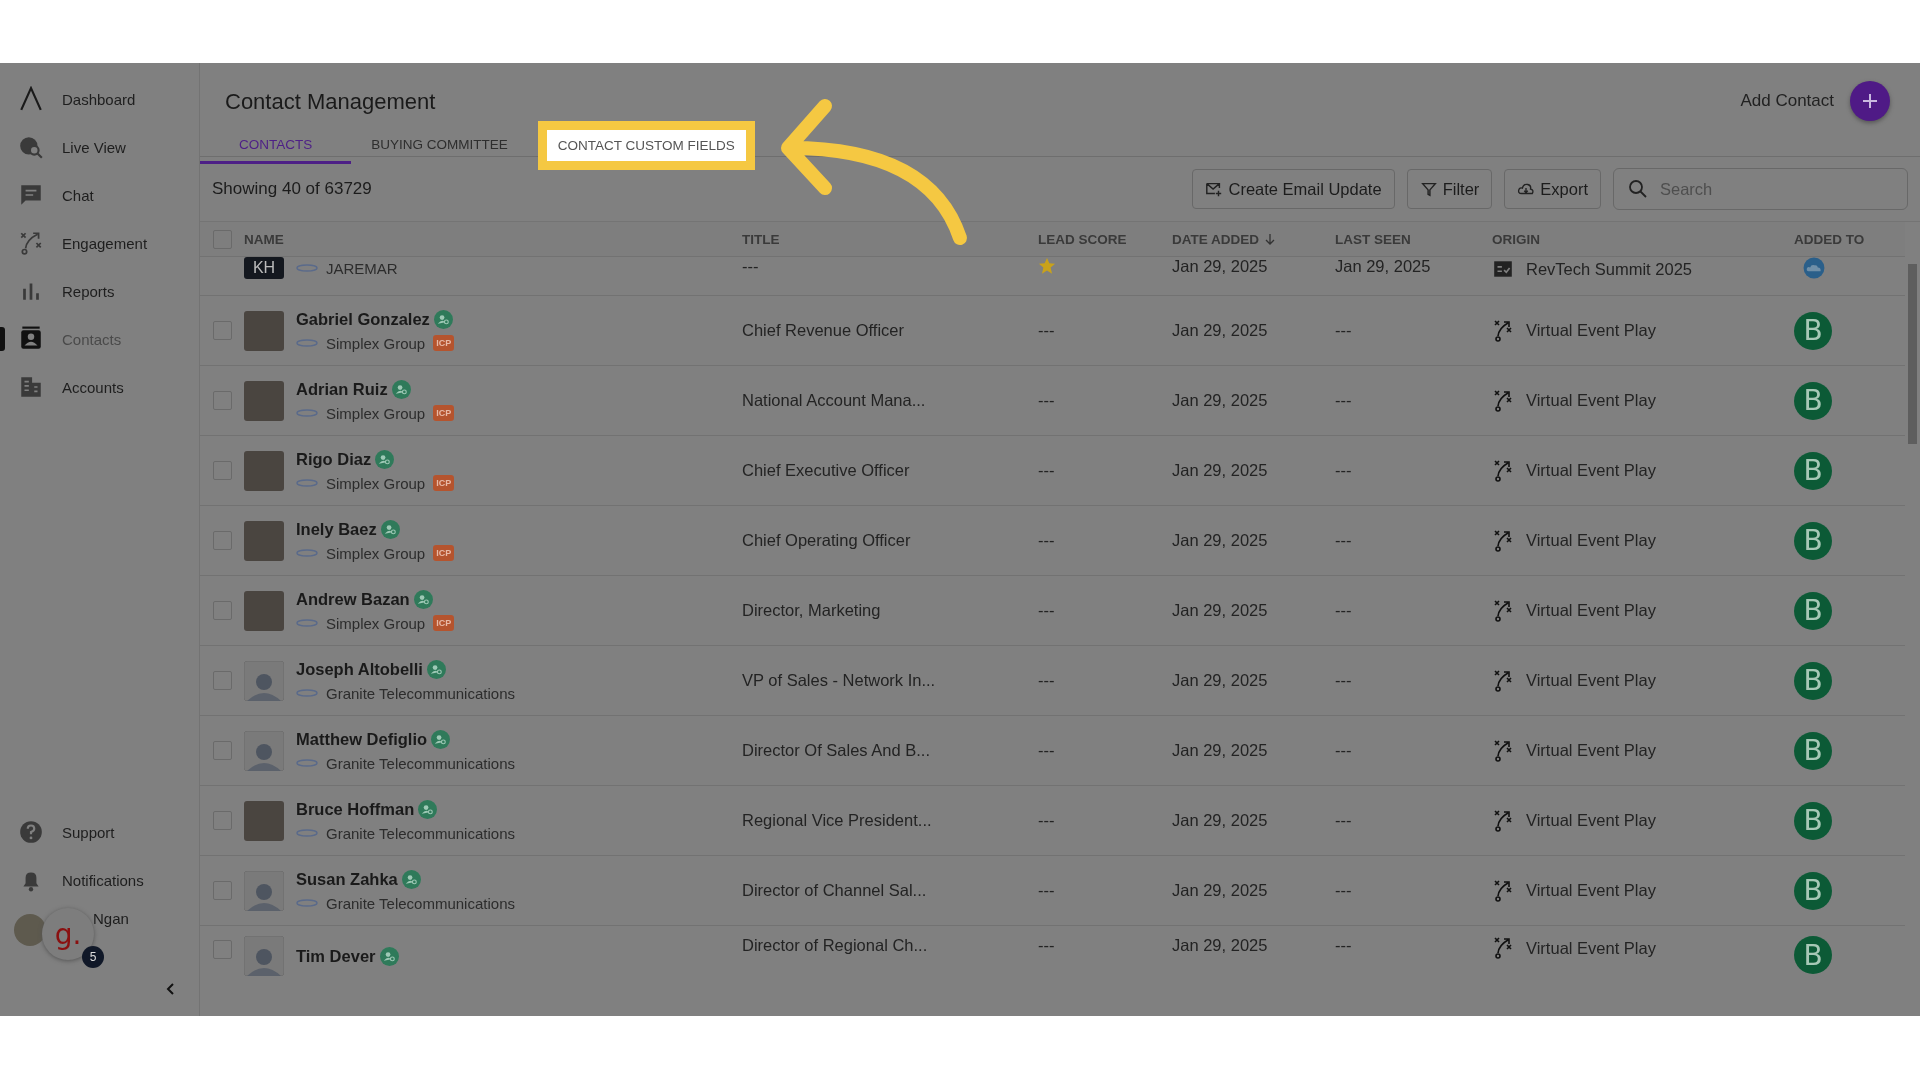  What do you see at coordinates (334, 459) in the screenshot?
I see `contact-name: Rigo Diaz` at bounding box center [334, 459].